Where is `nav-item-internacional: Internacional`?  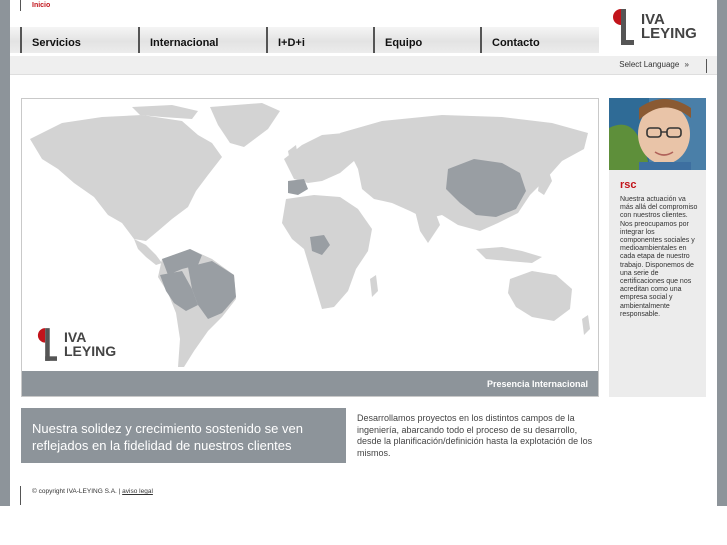 nav-item-internacional: Internacional is located at coordinates (178, 40).